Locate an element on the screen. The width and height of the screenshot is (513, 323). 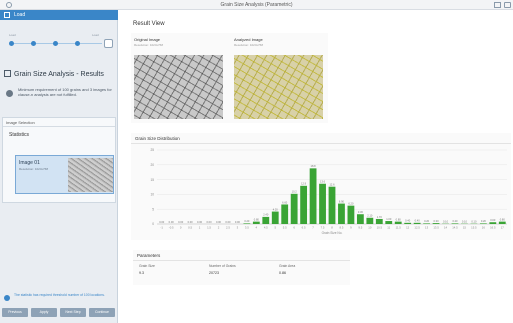
section-title-text: Grain Size Analysis - Results is located at coordinates (59, 74).